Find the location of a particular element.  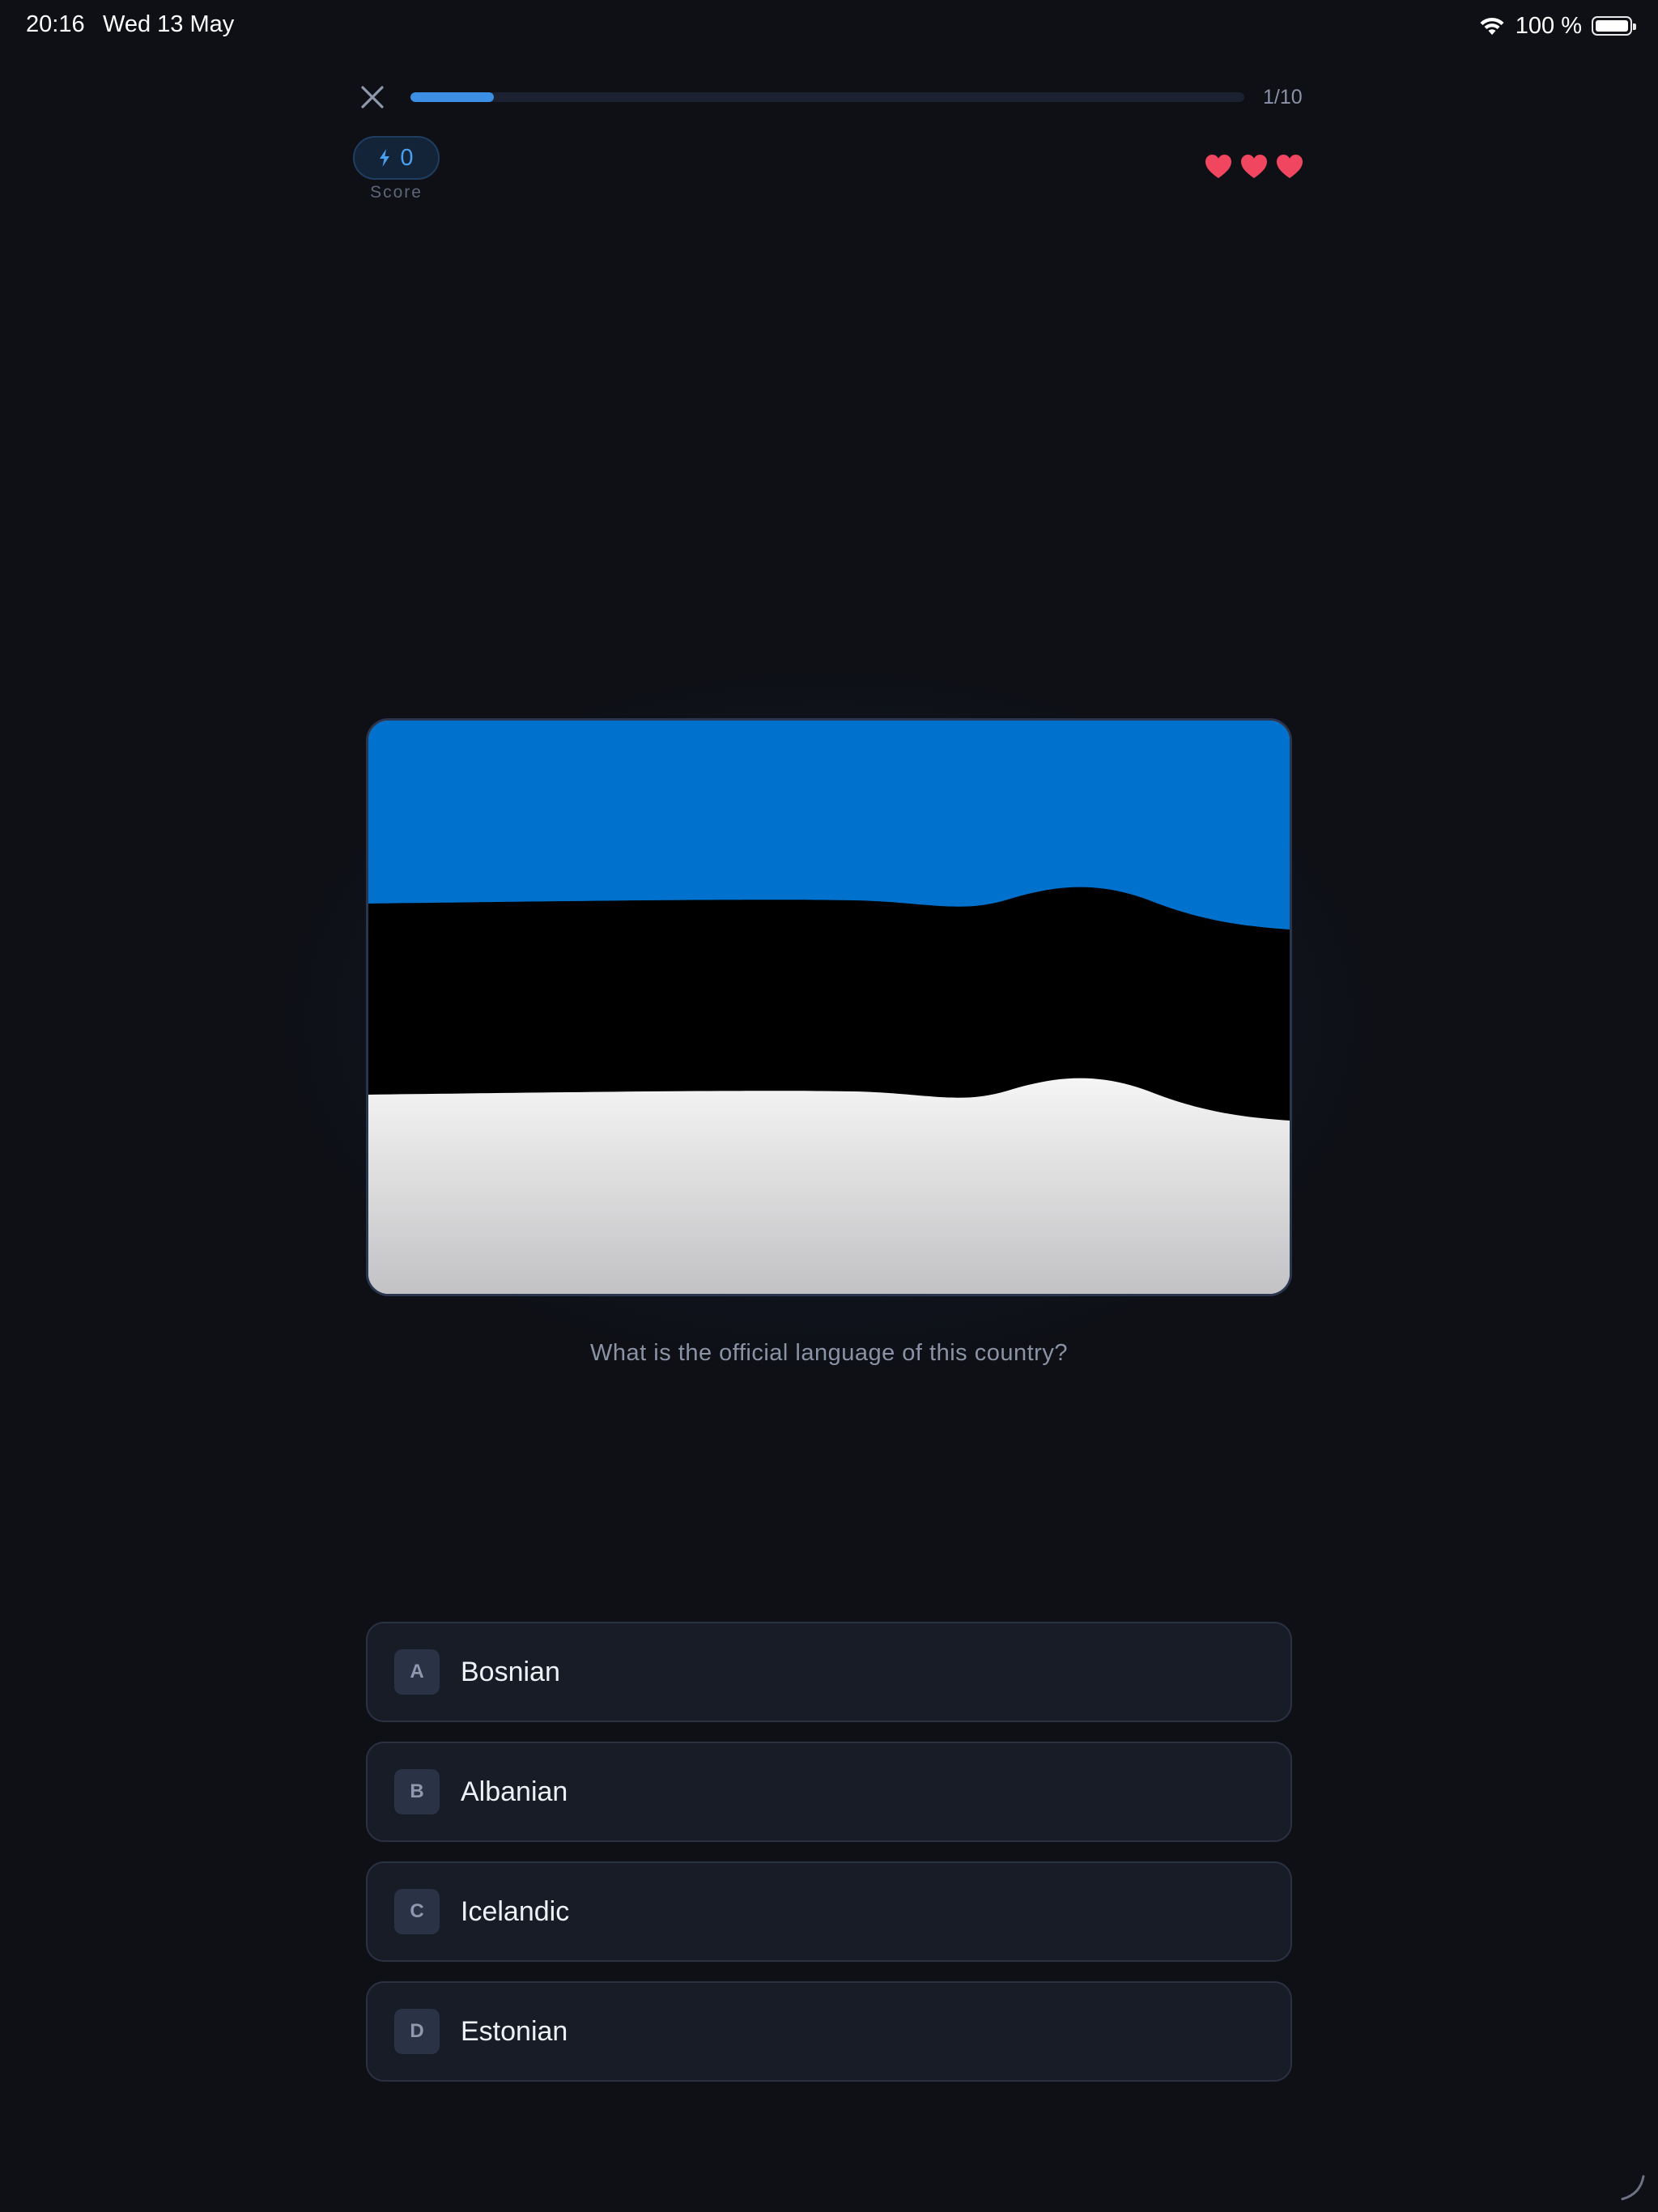

battery-icon is located at coordinates (1614, 26).